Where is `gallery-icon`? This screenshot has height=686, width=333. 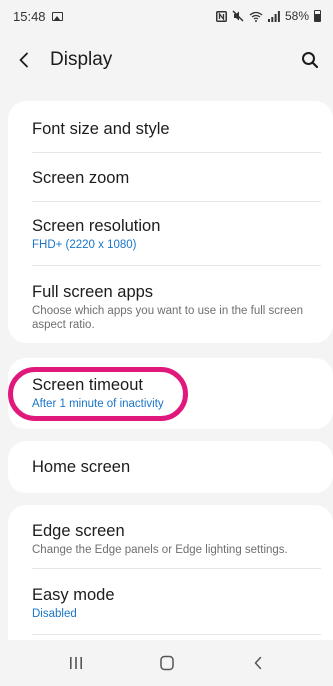 gallery-icon is located at coordinates (57, 16).